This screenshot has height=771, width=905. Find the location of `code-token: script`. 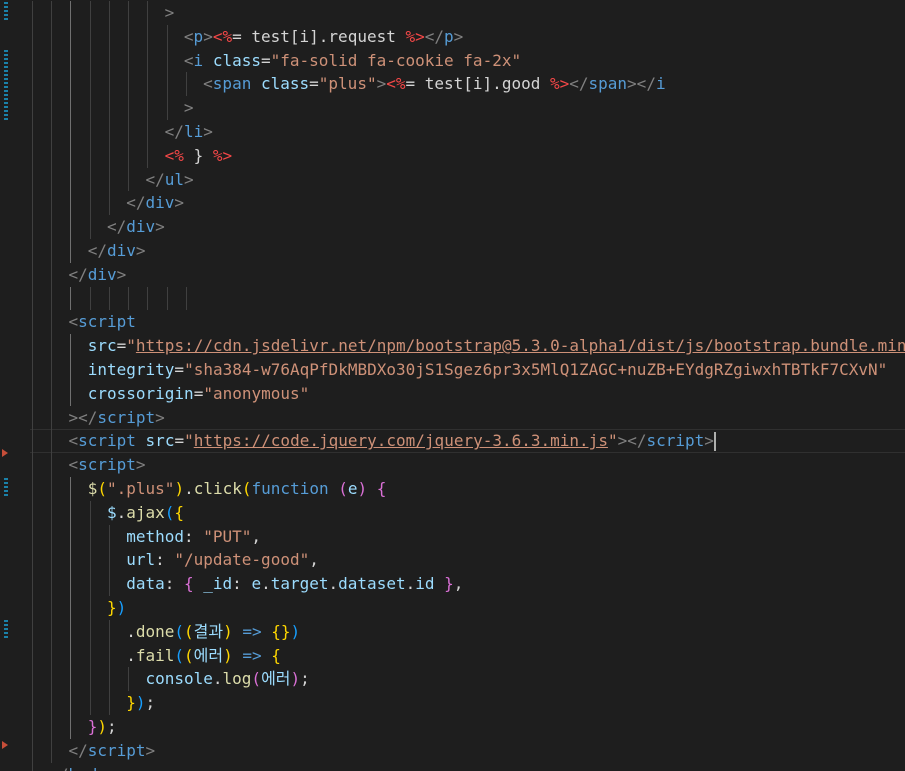

code-token: script is located at coordinates (107, 322).